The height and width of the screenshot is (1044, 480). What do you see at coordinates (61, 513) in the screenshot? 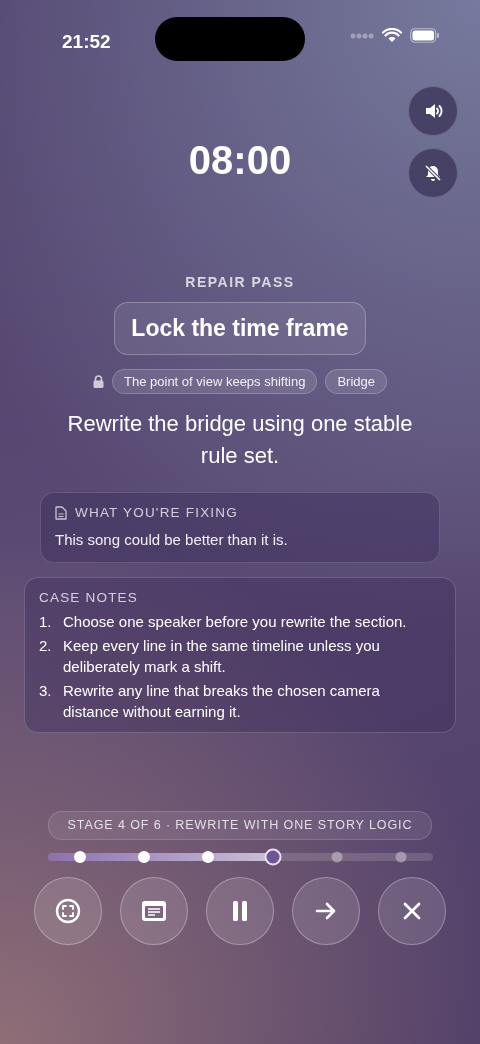
I see `document-icon` at bounding box center [61, 513].